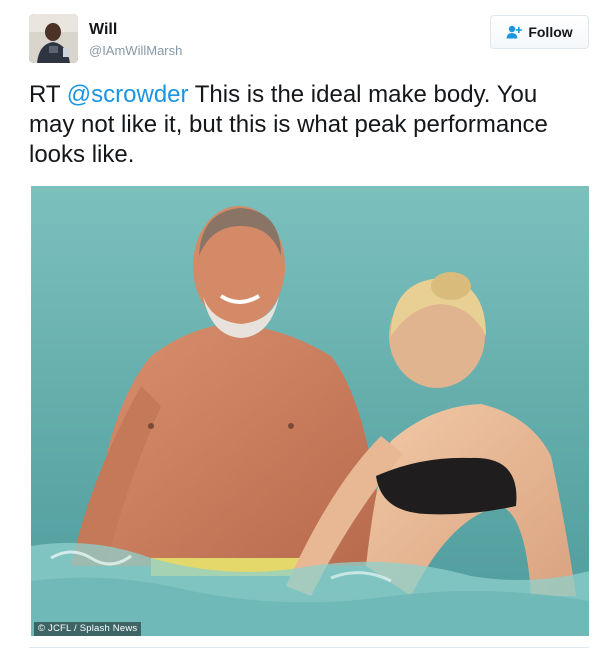 This screenshot has height=650, width=607. Describe the element at coordinates (48, 94) in the screenshot. I see `retweet-prefix: RT` at that location.